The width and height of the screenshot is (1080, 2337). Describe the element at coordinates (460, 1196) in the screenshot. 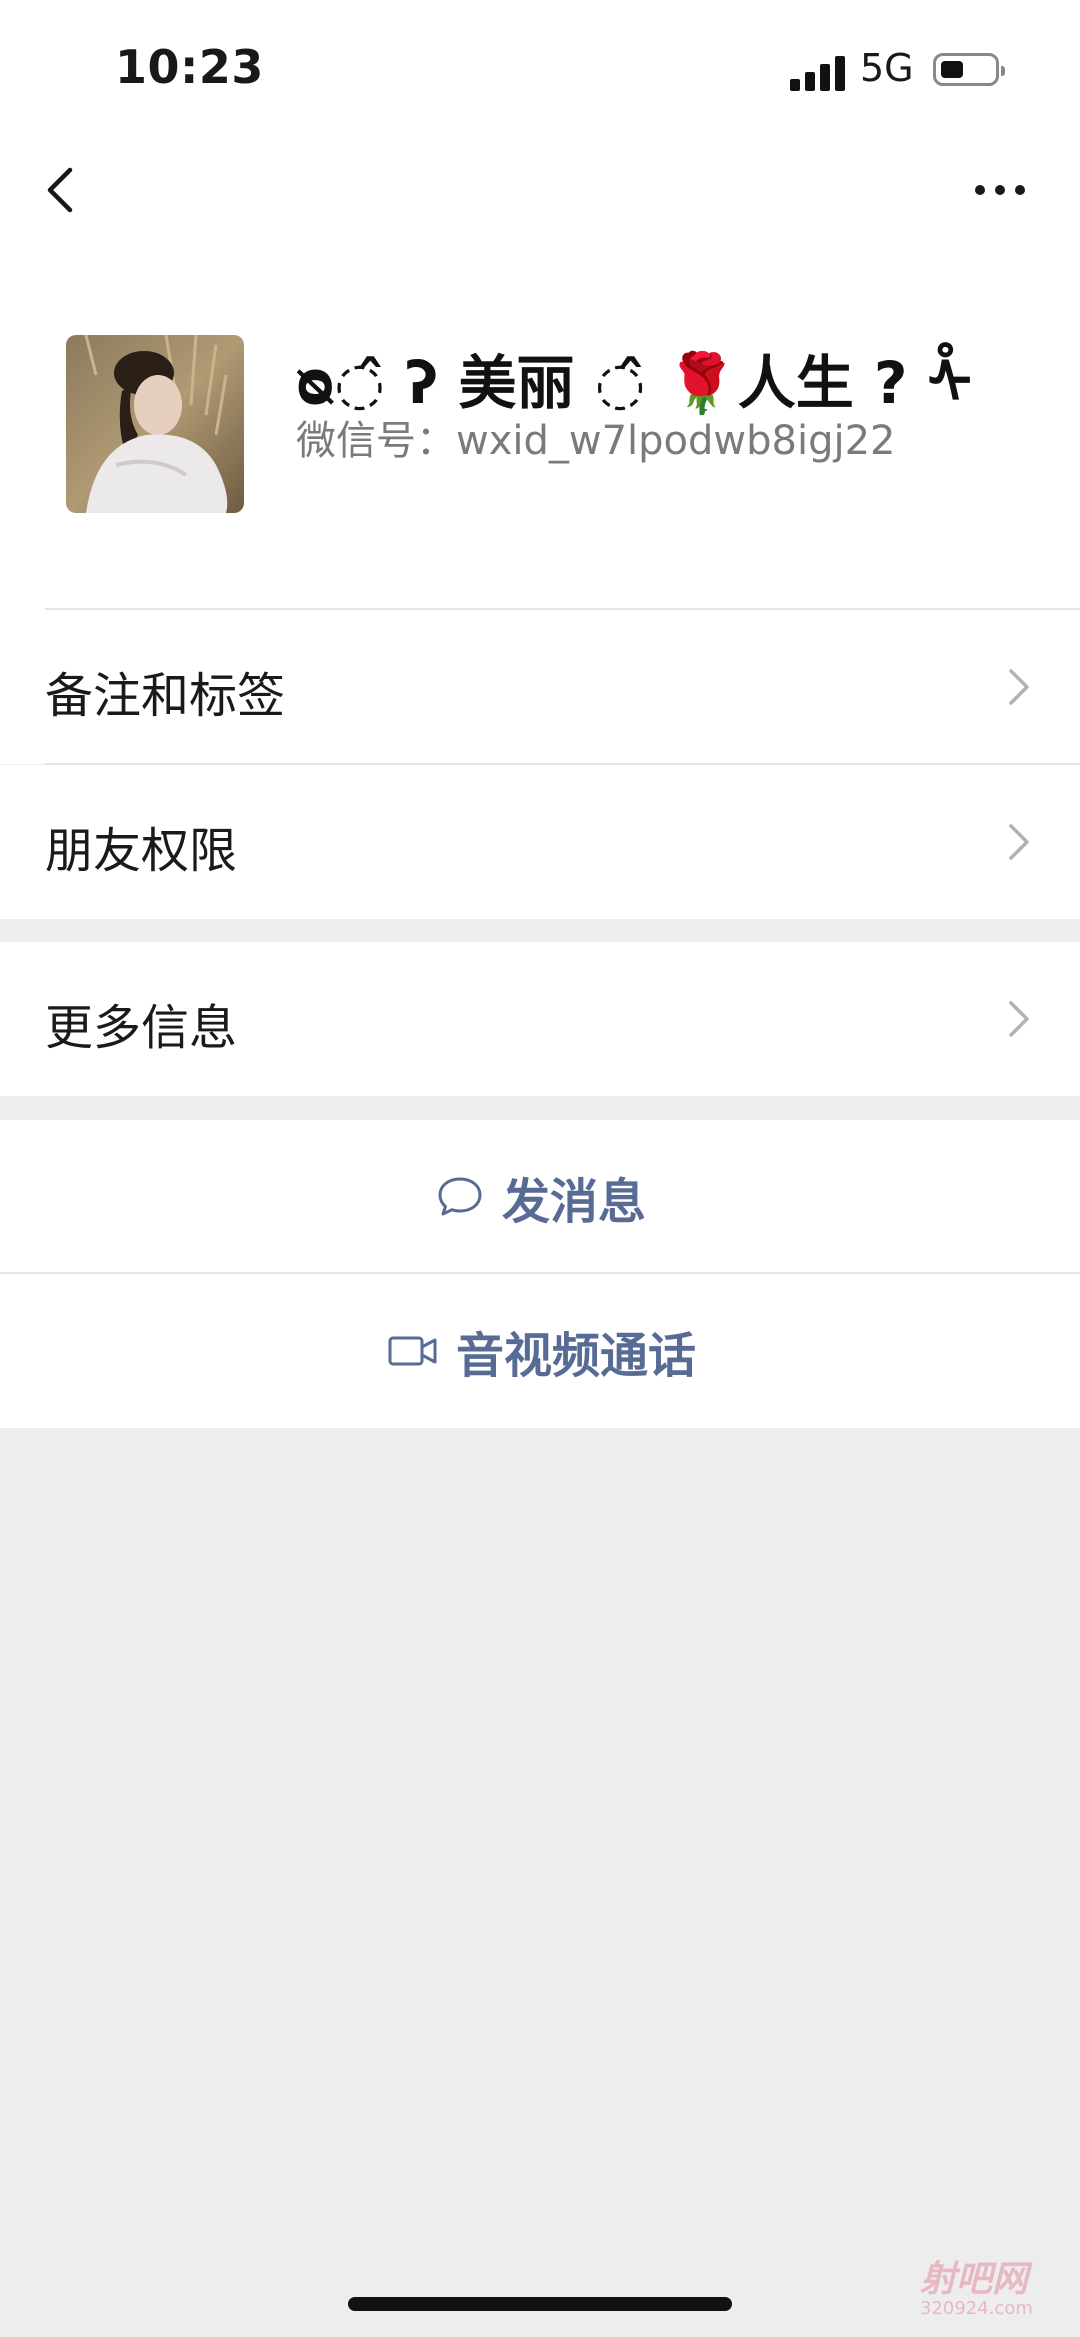

I see `chat-bubble-icon` at that location.